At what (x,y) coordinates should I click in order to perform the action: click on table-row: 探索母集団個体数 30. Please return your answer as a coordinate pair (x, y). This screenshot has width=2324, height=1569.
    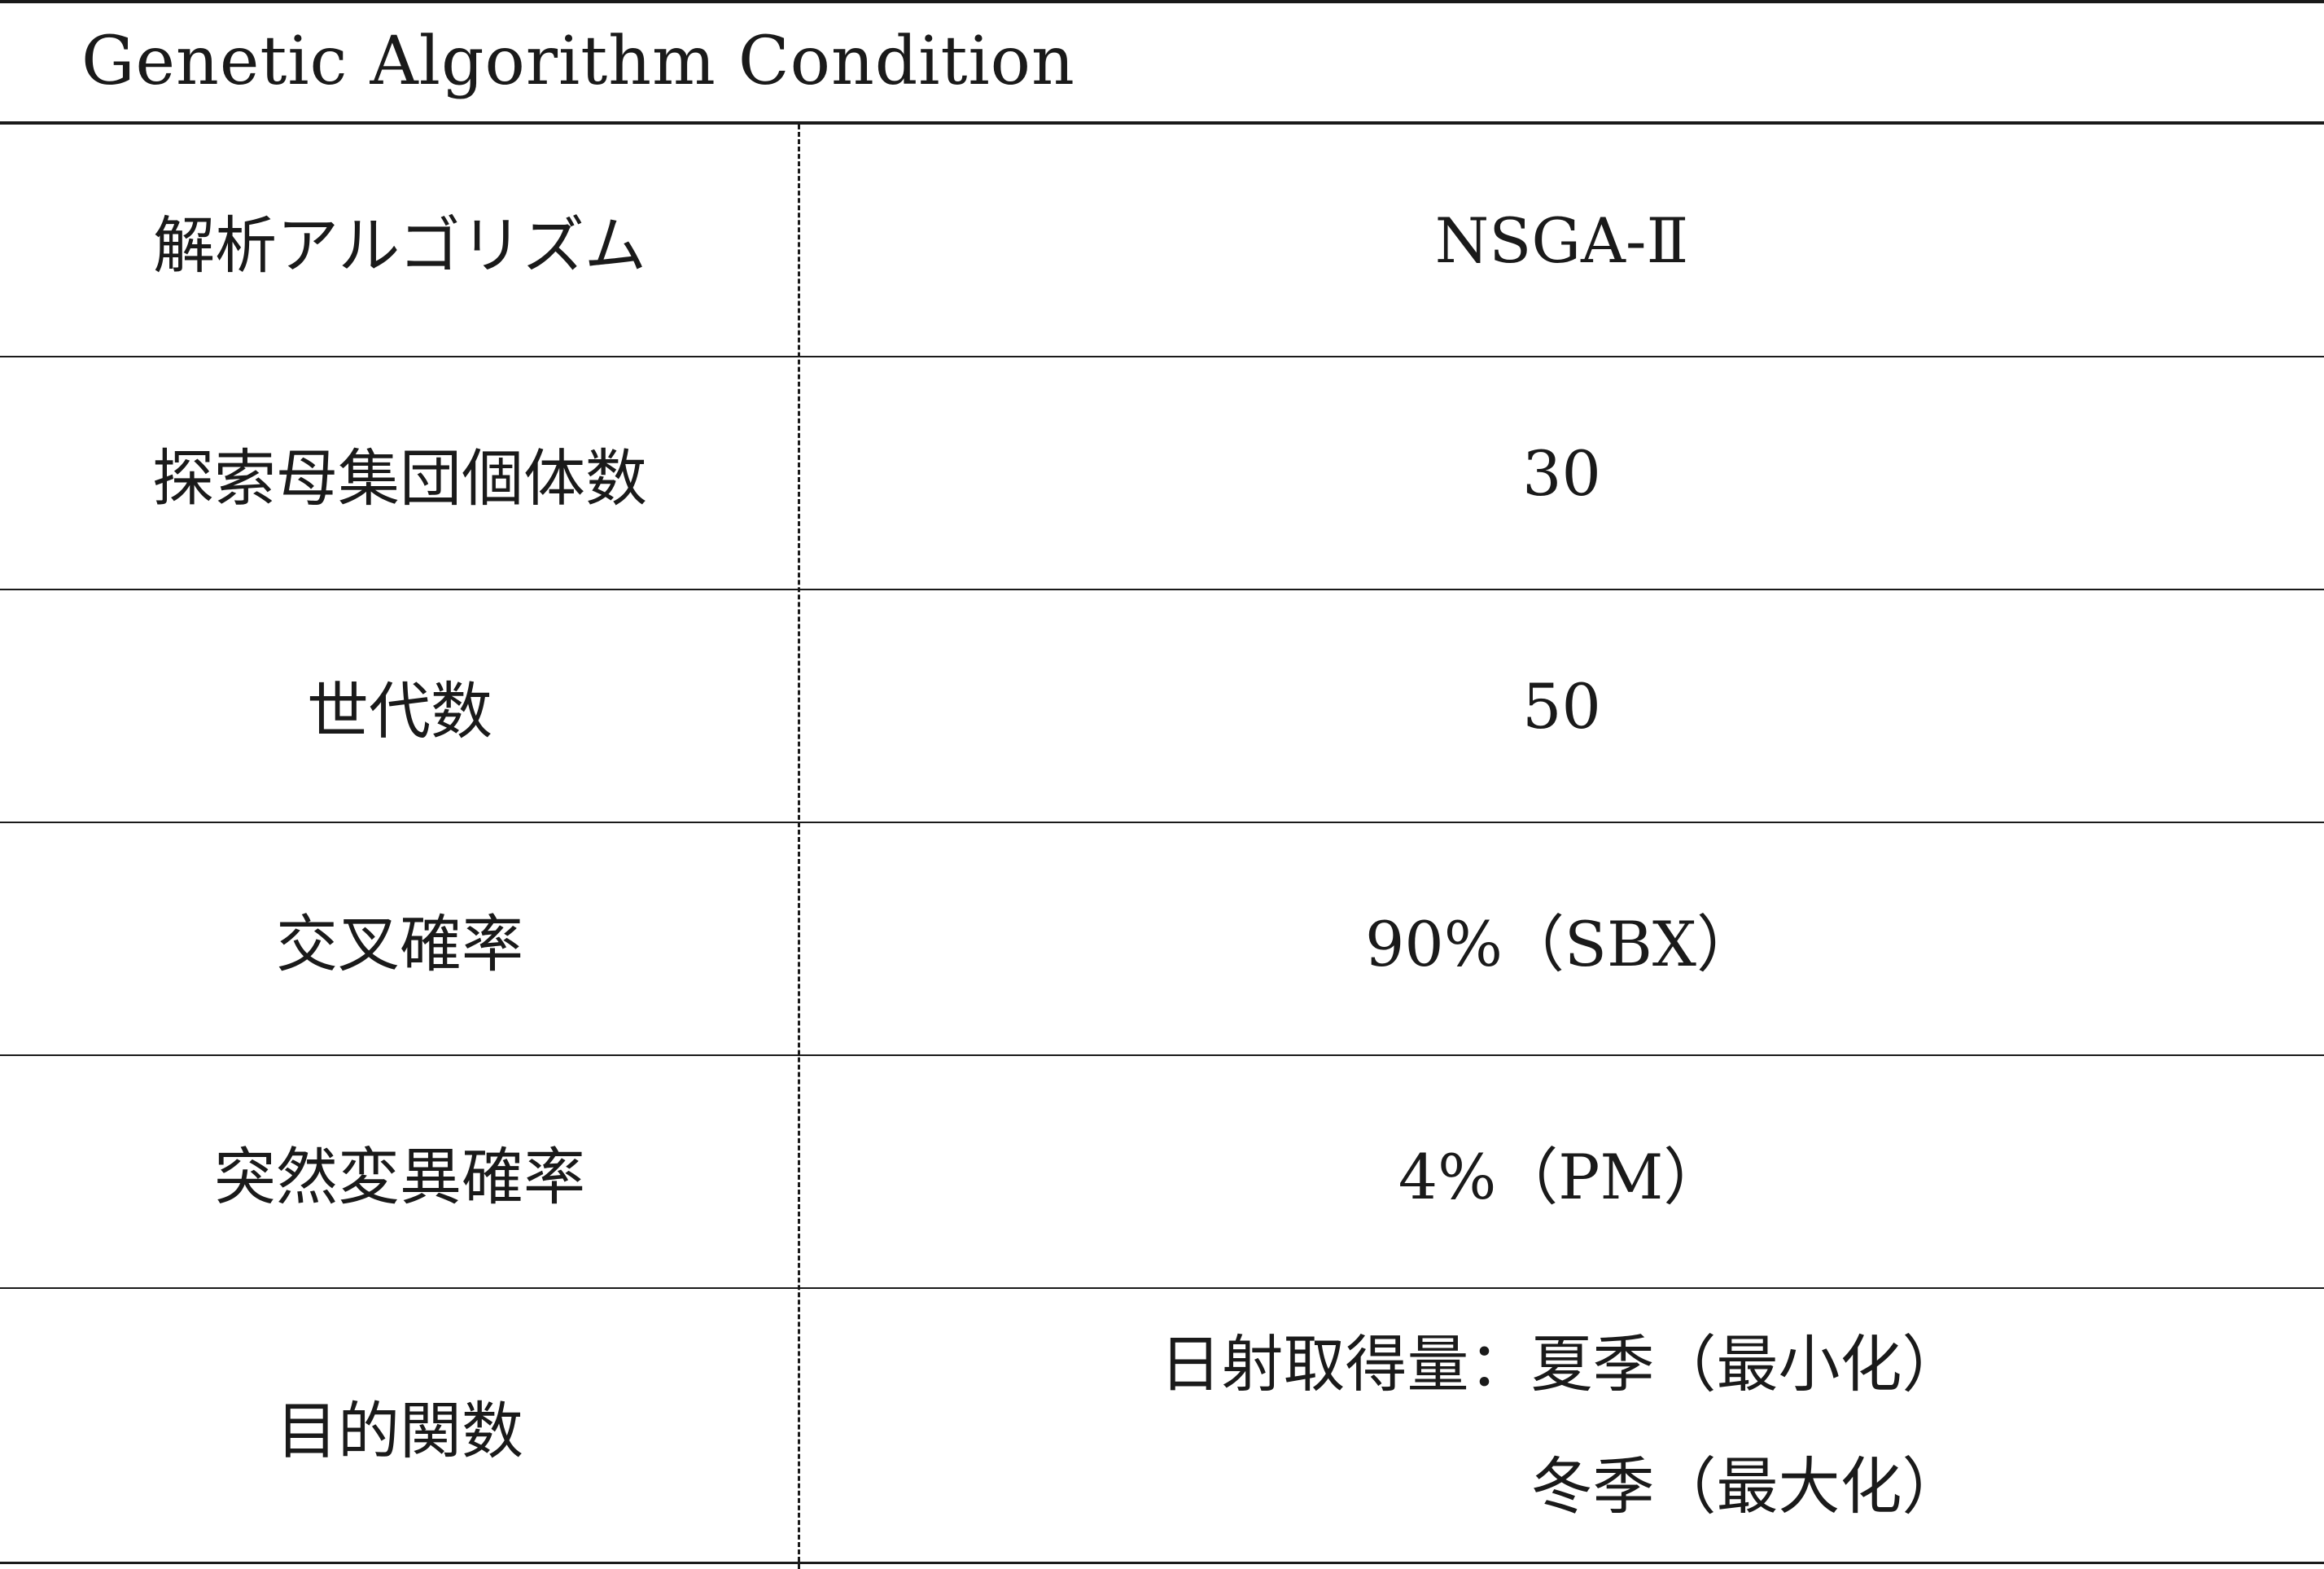
    Looking at the image, I should click on (1162, 474).